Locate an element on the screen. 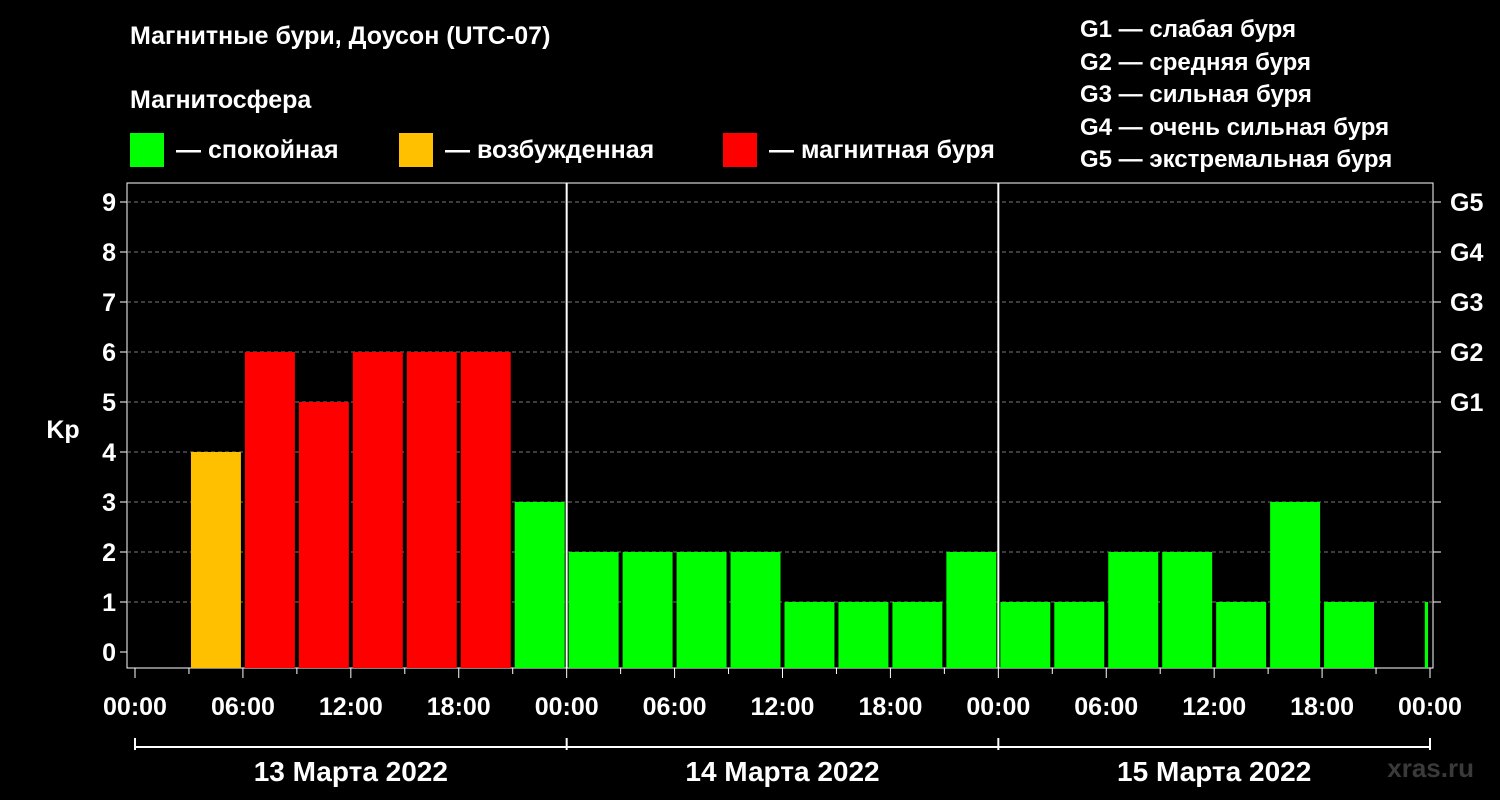 This screenshot has height=800, width=1500. watermark: xras.ru is located at coordinates (1430, 768).